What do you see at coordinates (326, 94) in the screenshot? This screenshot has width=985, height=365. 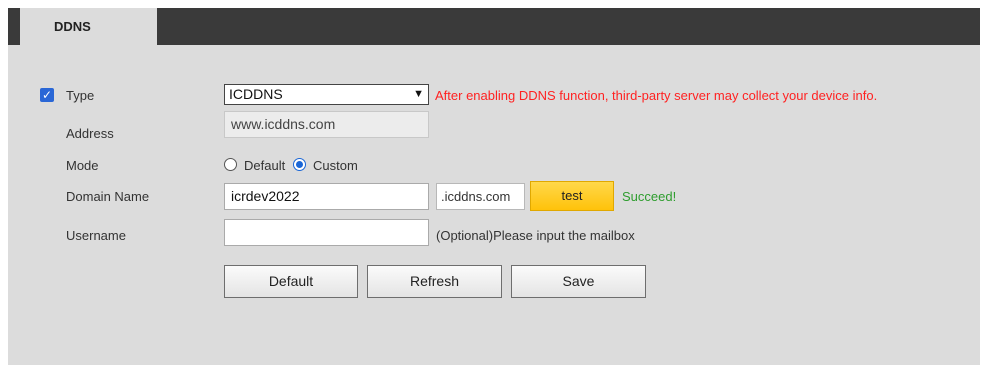 I see `type-select: ICDDNS ▼` at bounding box center [326, 94].